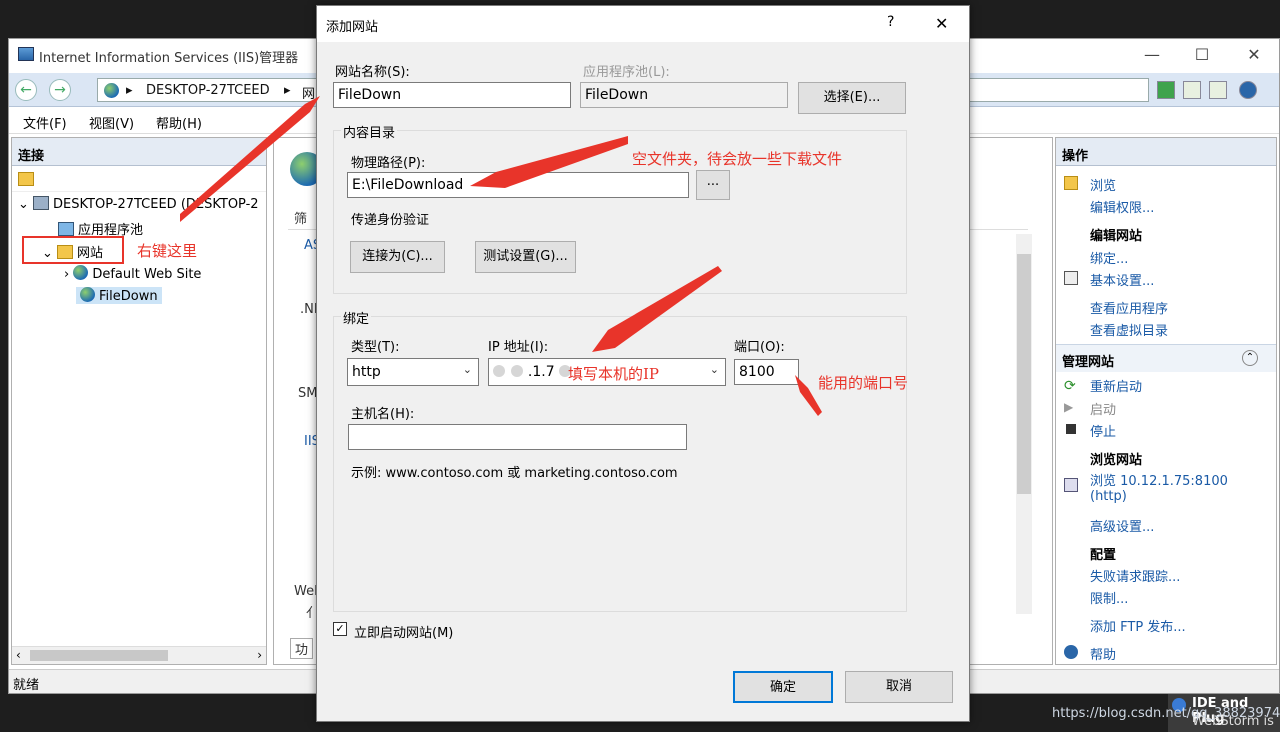 The height and width of the screenshot is (732, 1280). Describe the element at coordinates (1103, 184) in the screenshot. I see `action-browse: 浏览` at that location.